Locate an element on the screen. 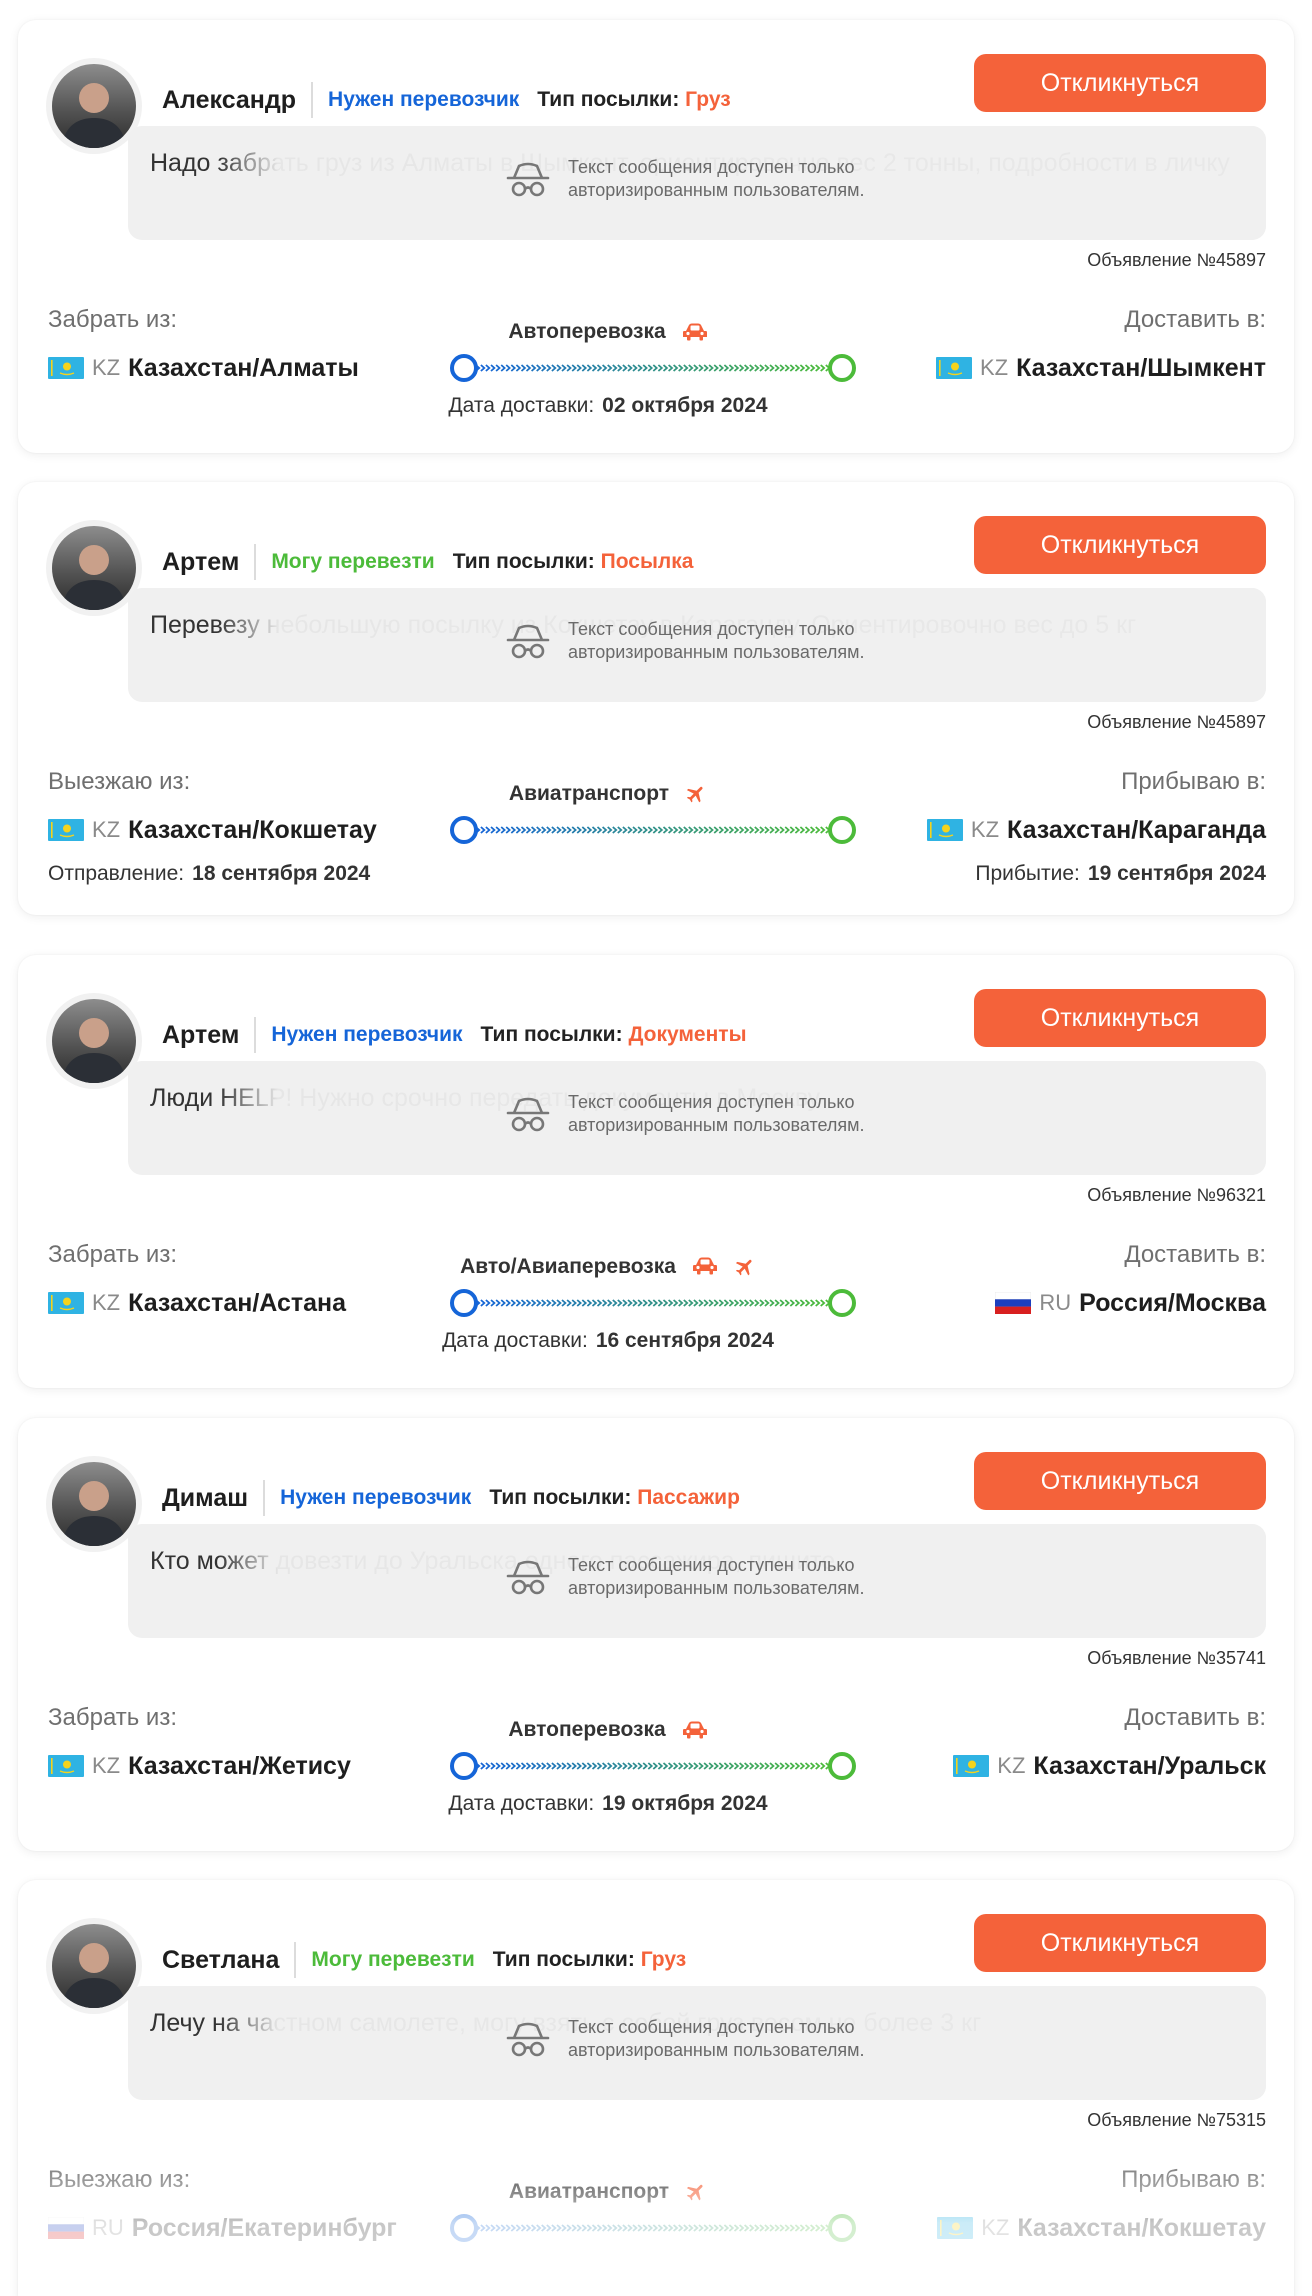 The width and height of the screenshot is (1312, 2296). origin-city: Казахстан/Астана is located at coordinates (237, 1302).